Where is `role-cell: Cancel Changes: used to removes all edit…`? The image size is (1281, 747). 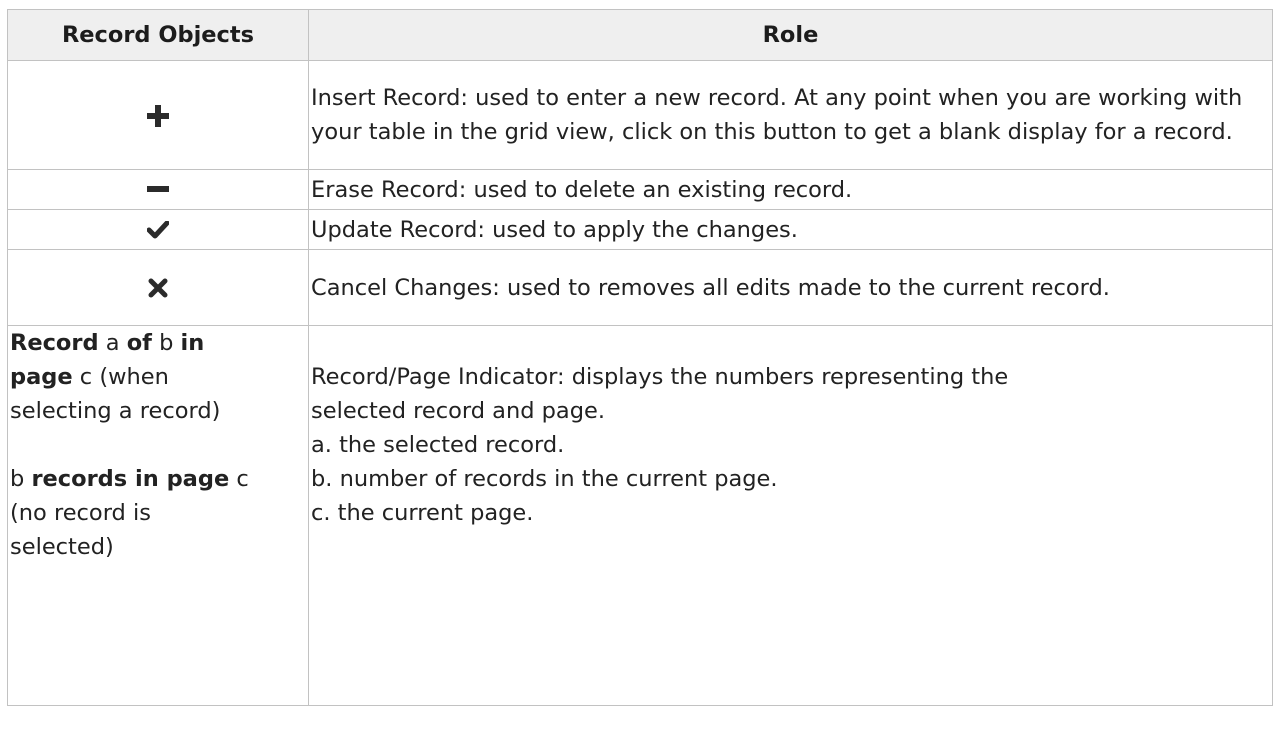 role-cell: Cancel Changes: used to removes all edit… is located at coordinates (790, 287).